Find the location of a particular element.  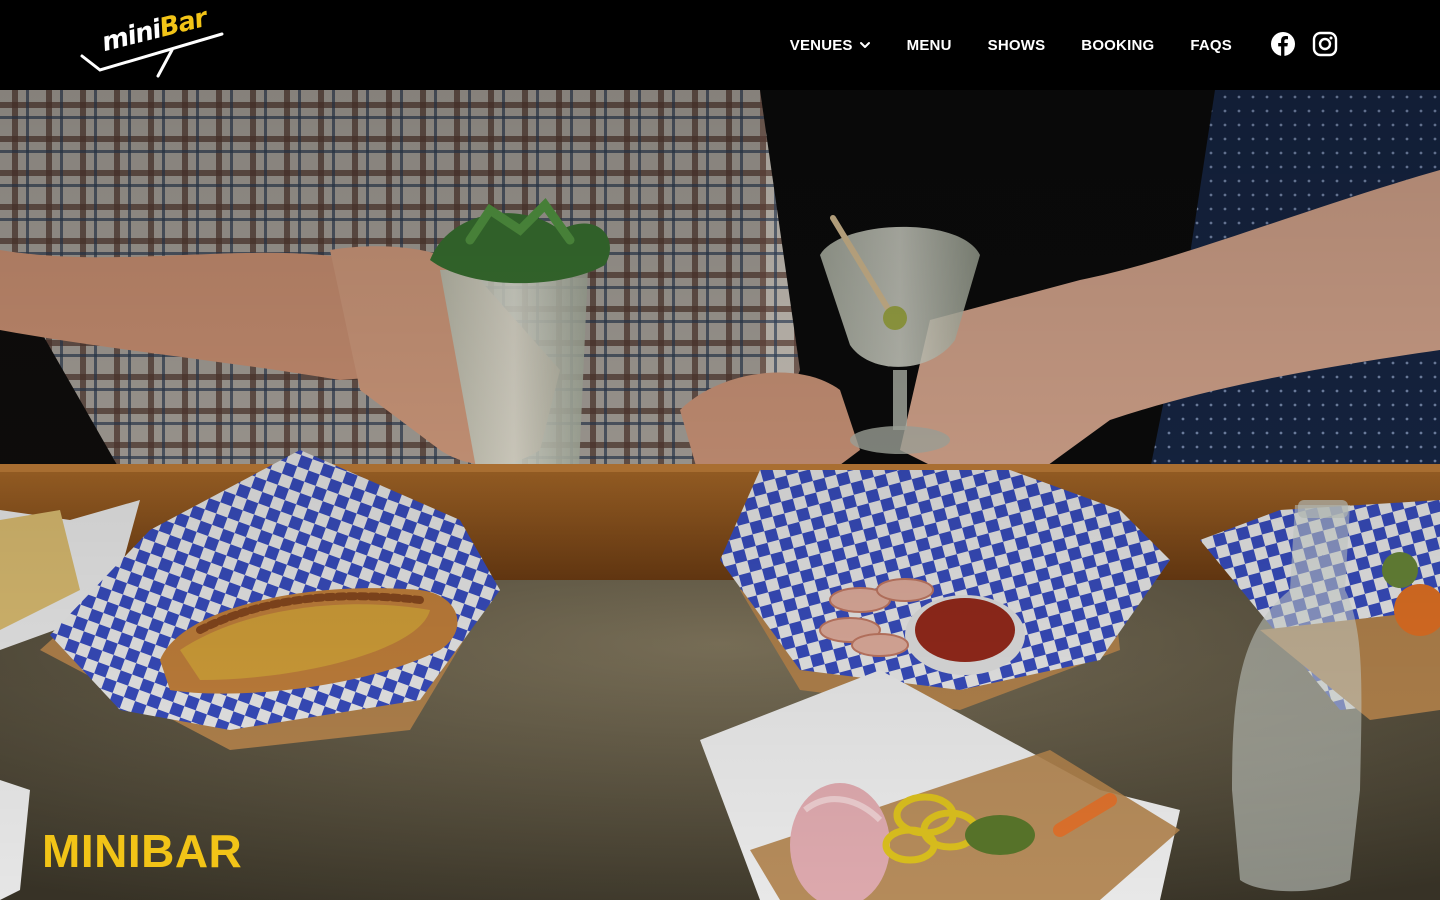

nav-booking-label: BOOKING is located at coordinates (1118, 45).